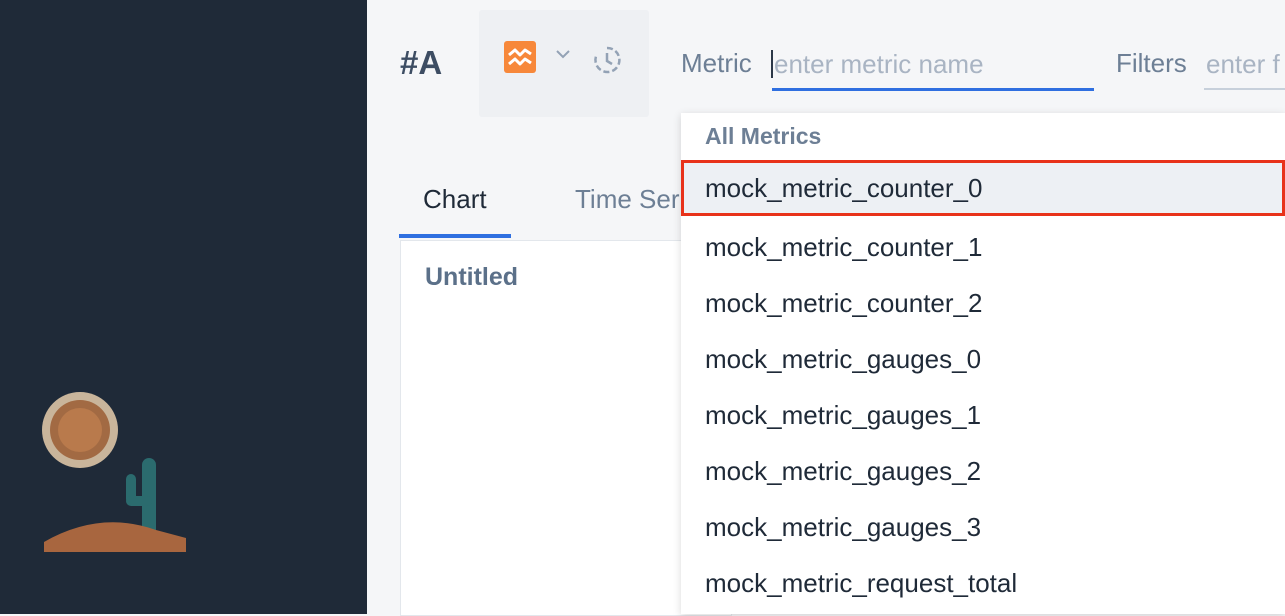  Describe the element at coordinates (933, 65) in the screenshot. I see `metric-input` at that location.